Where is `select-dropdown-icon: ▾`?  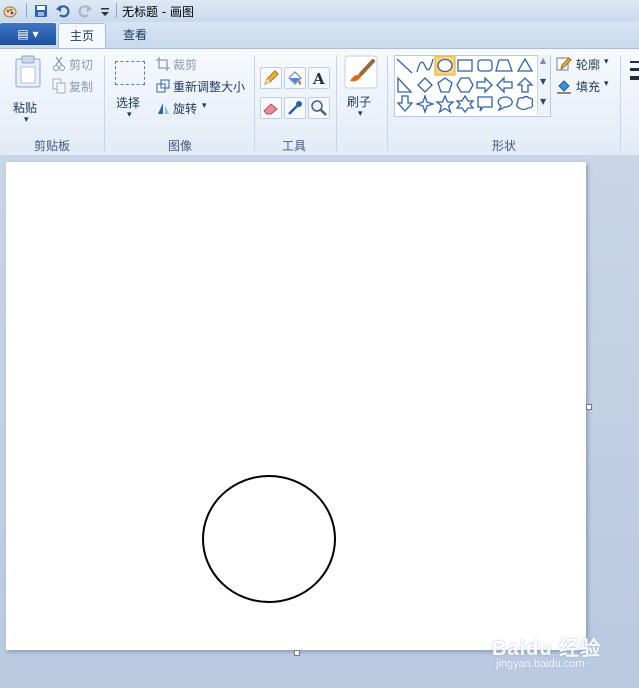 select-dropdown-icon: ▾ is located at coordinates (129, 115).